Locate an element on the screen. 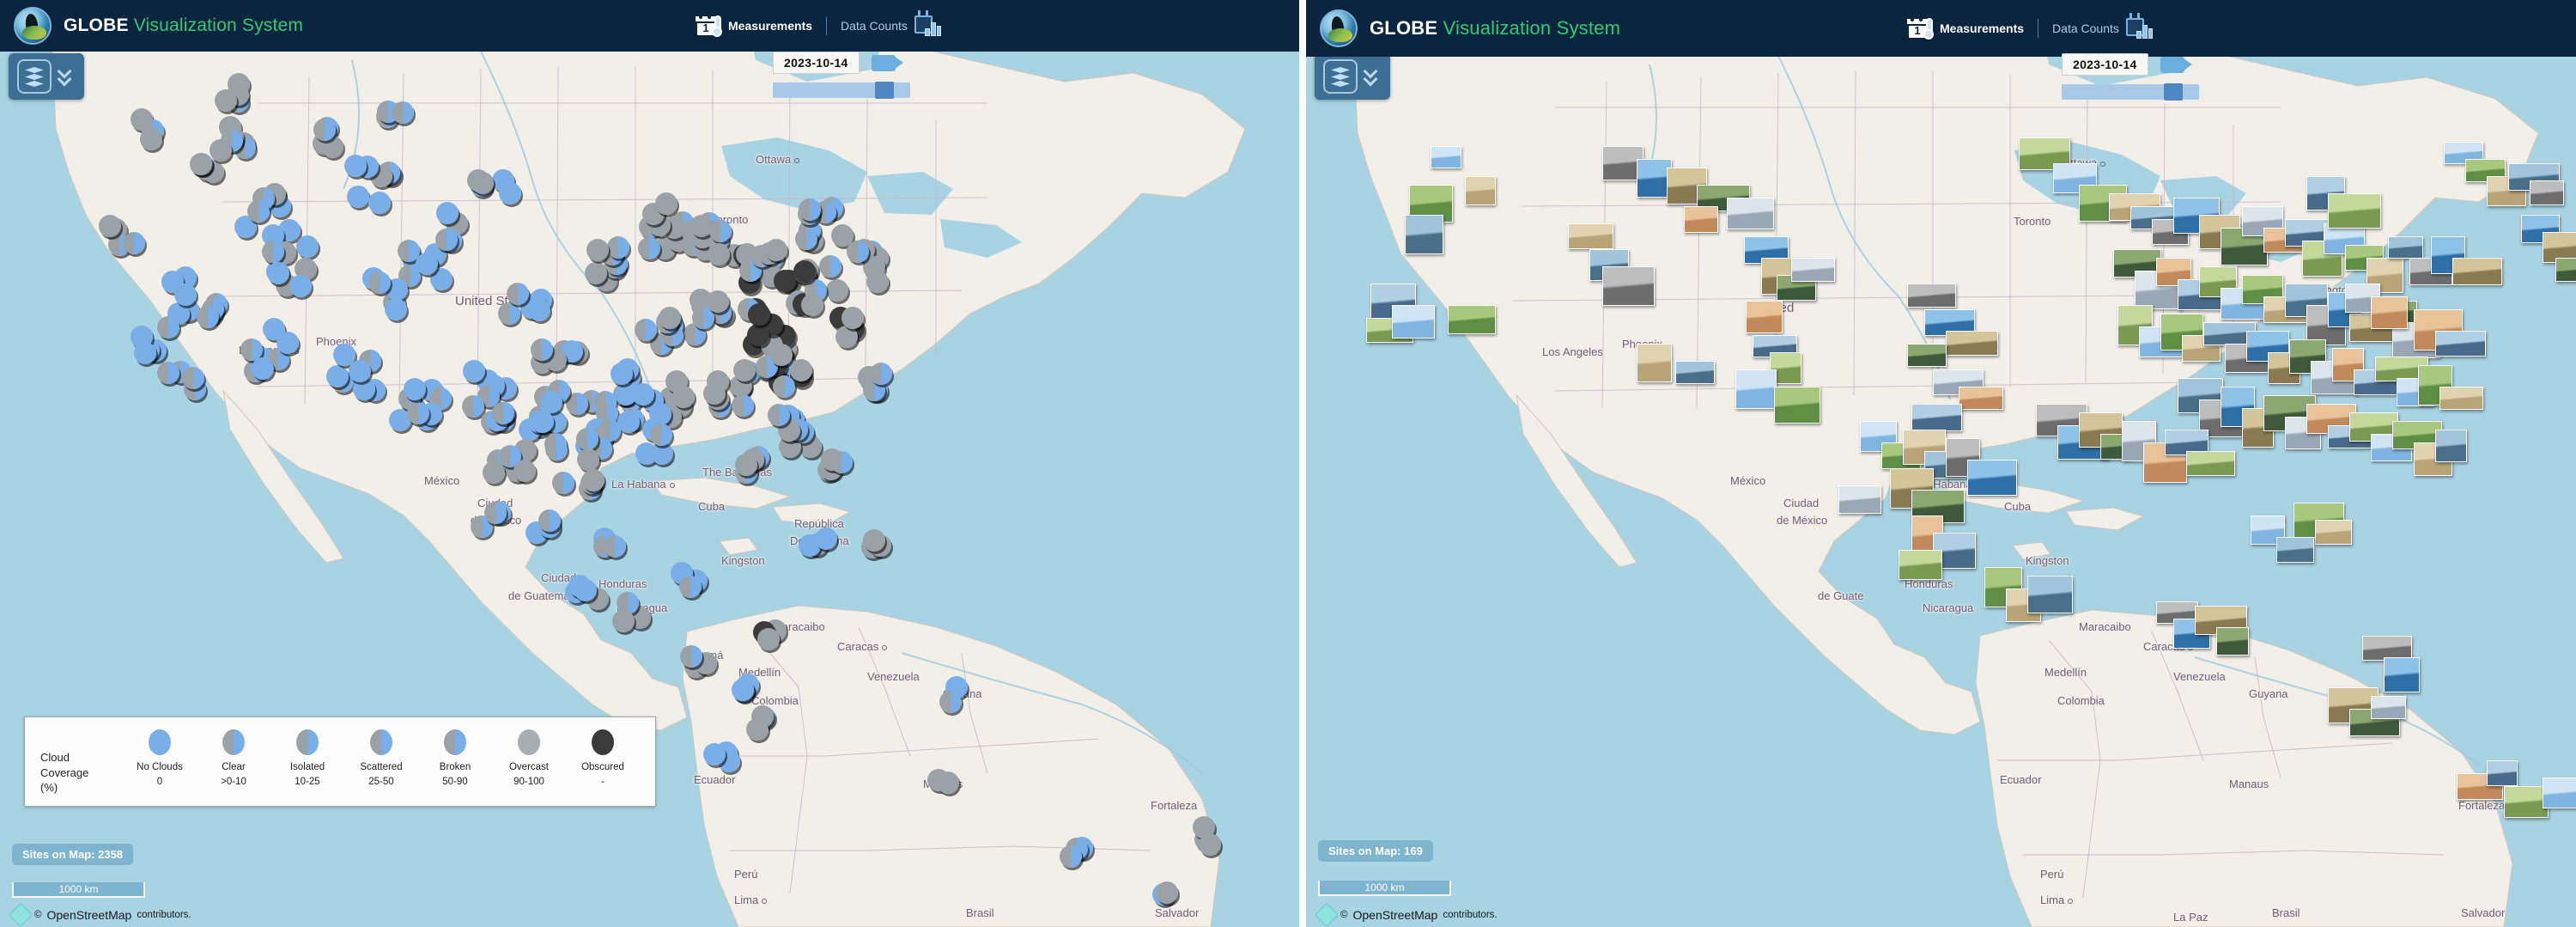  tab-measurements: 1 Measurements is located at coordinates (1966, 27).